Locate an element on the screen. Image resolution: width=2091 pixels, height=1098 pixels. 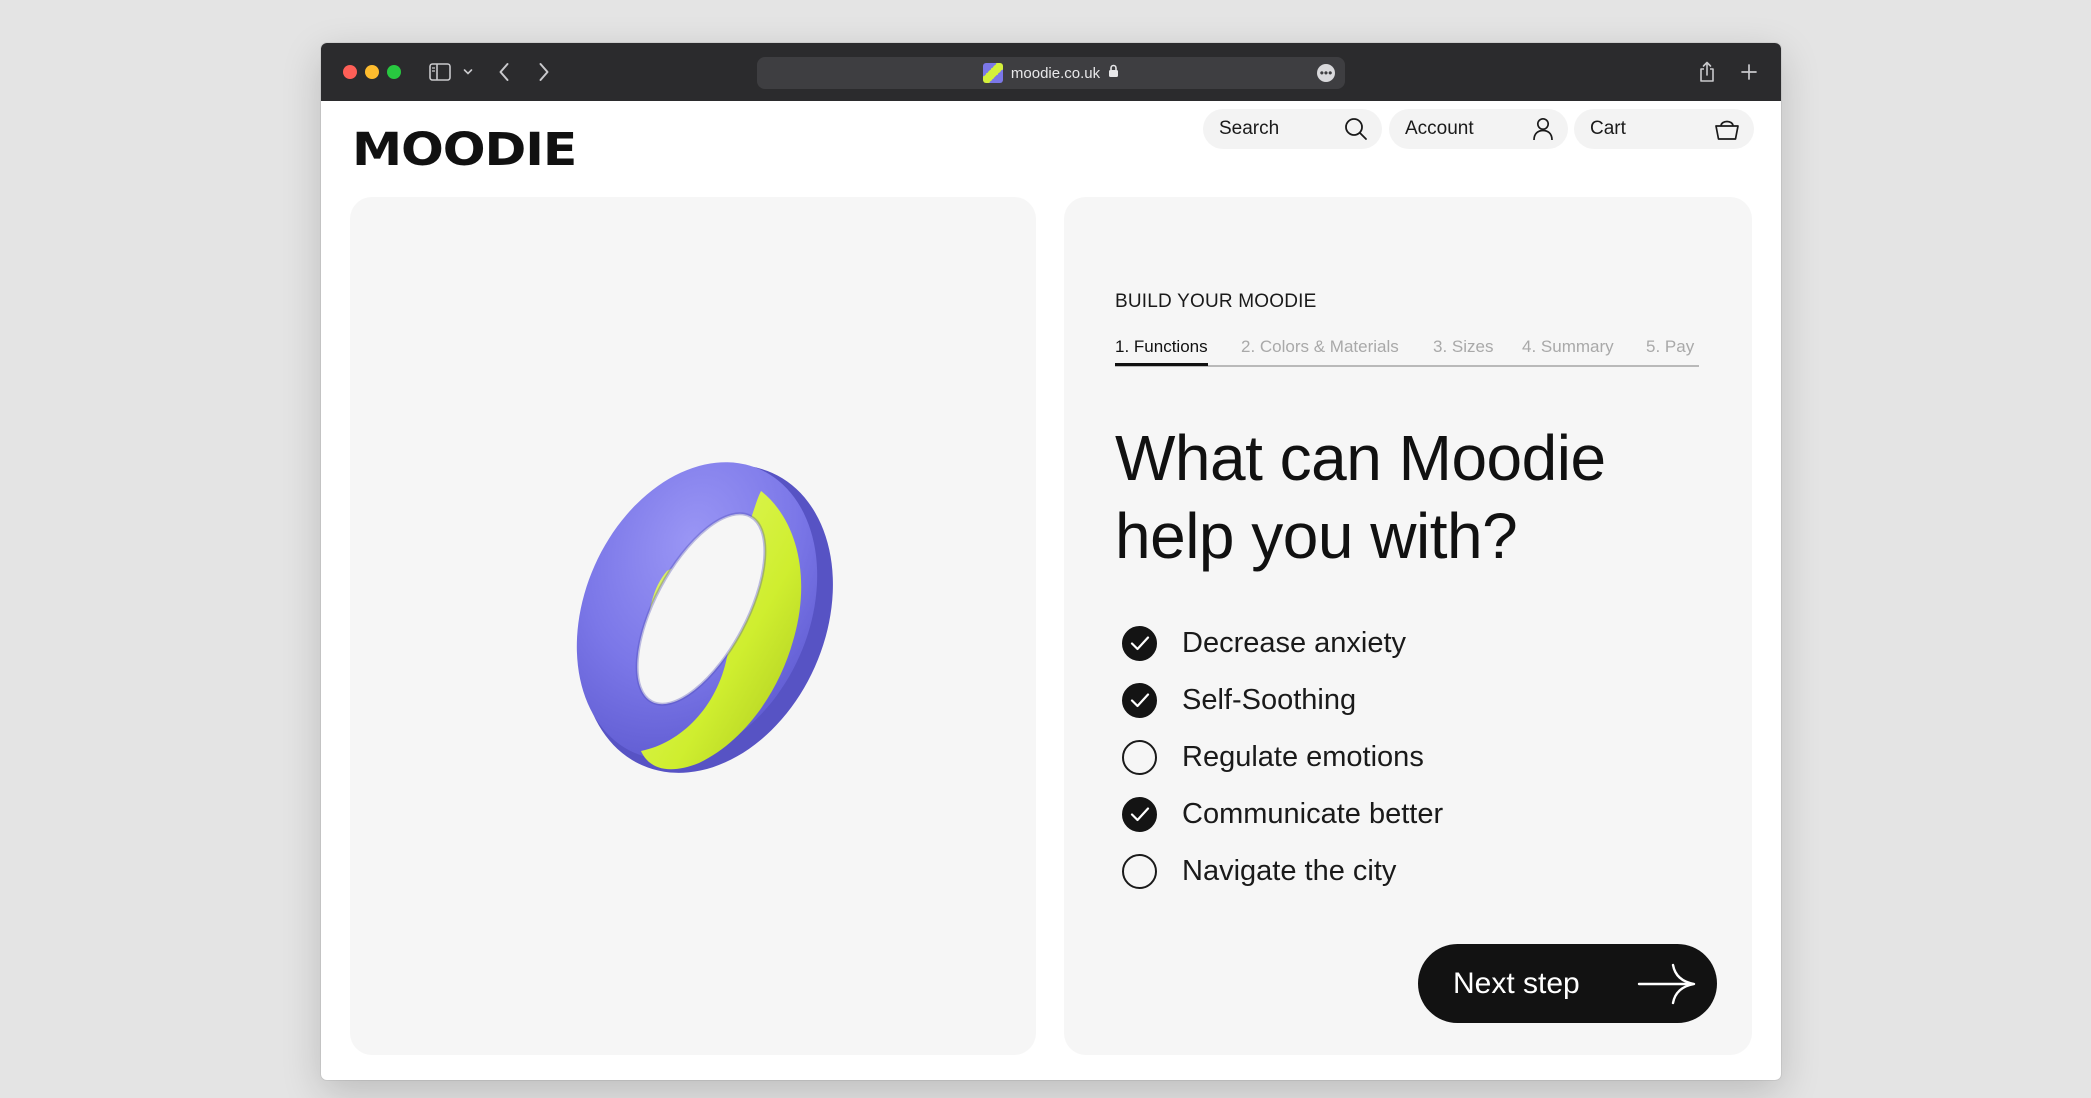
option-navigate-the-city: Navigate the city is located at coordinates (1259, 871).